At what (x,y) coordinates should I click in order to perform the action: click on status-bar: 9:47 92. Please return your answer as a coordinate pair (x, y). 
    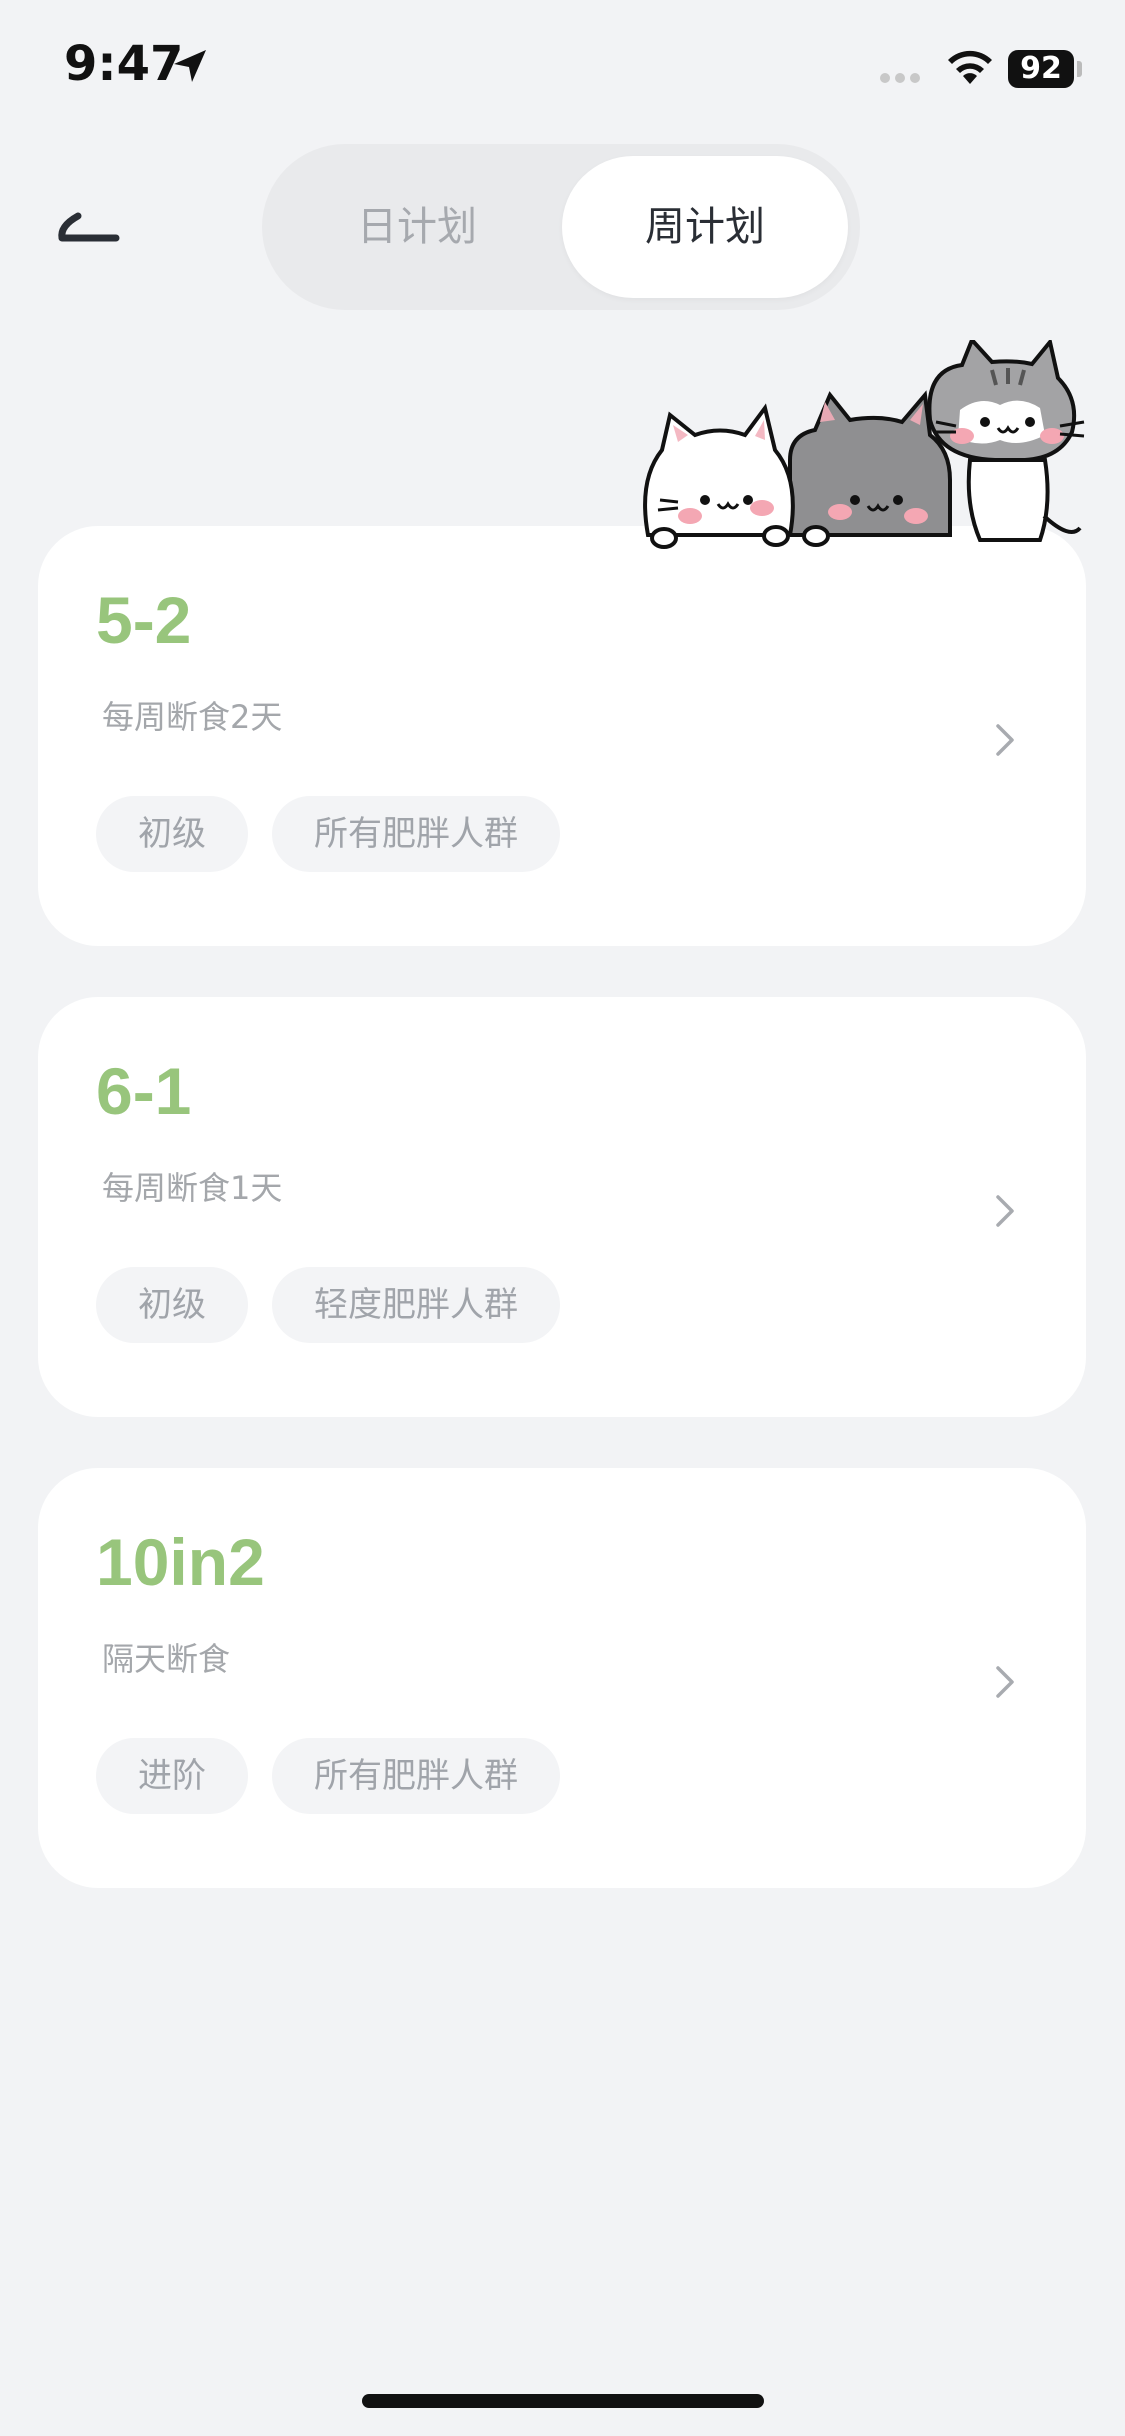
    Looking at the image, I should click on (562, 70).